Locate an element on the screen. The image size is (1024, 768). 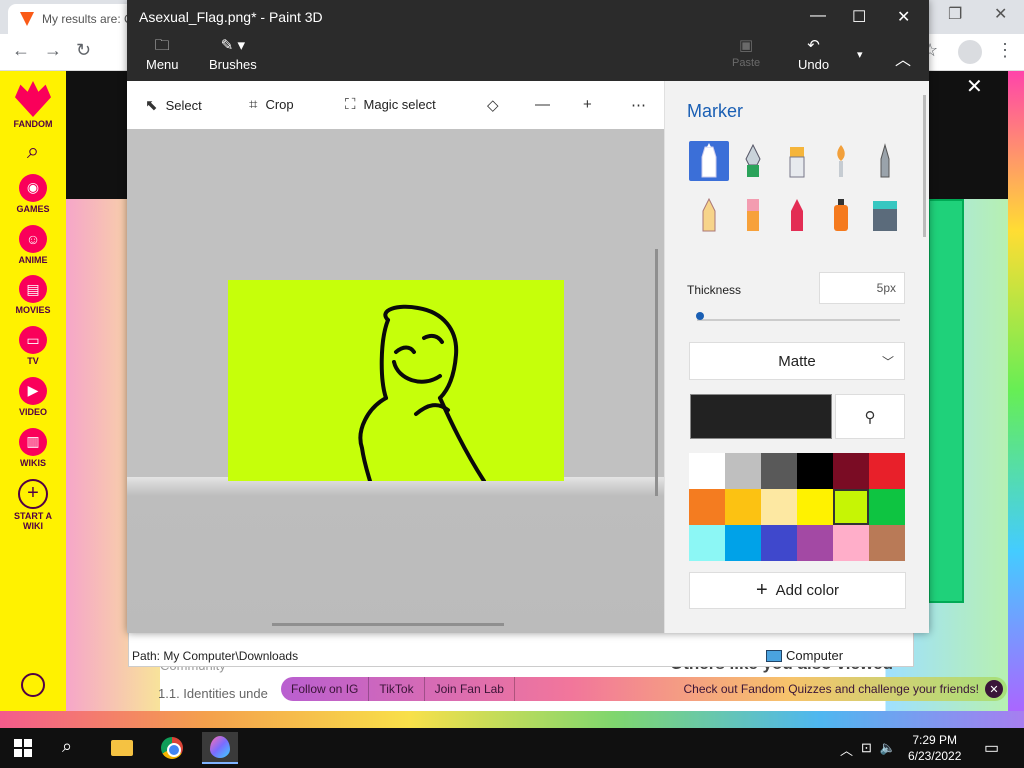
calligraphy-pen-icon is located at coordinates (753, 161).